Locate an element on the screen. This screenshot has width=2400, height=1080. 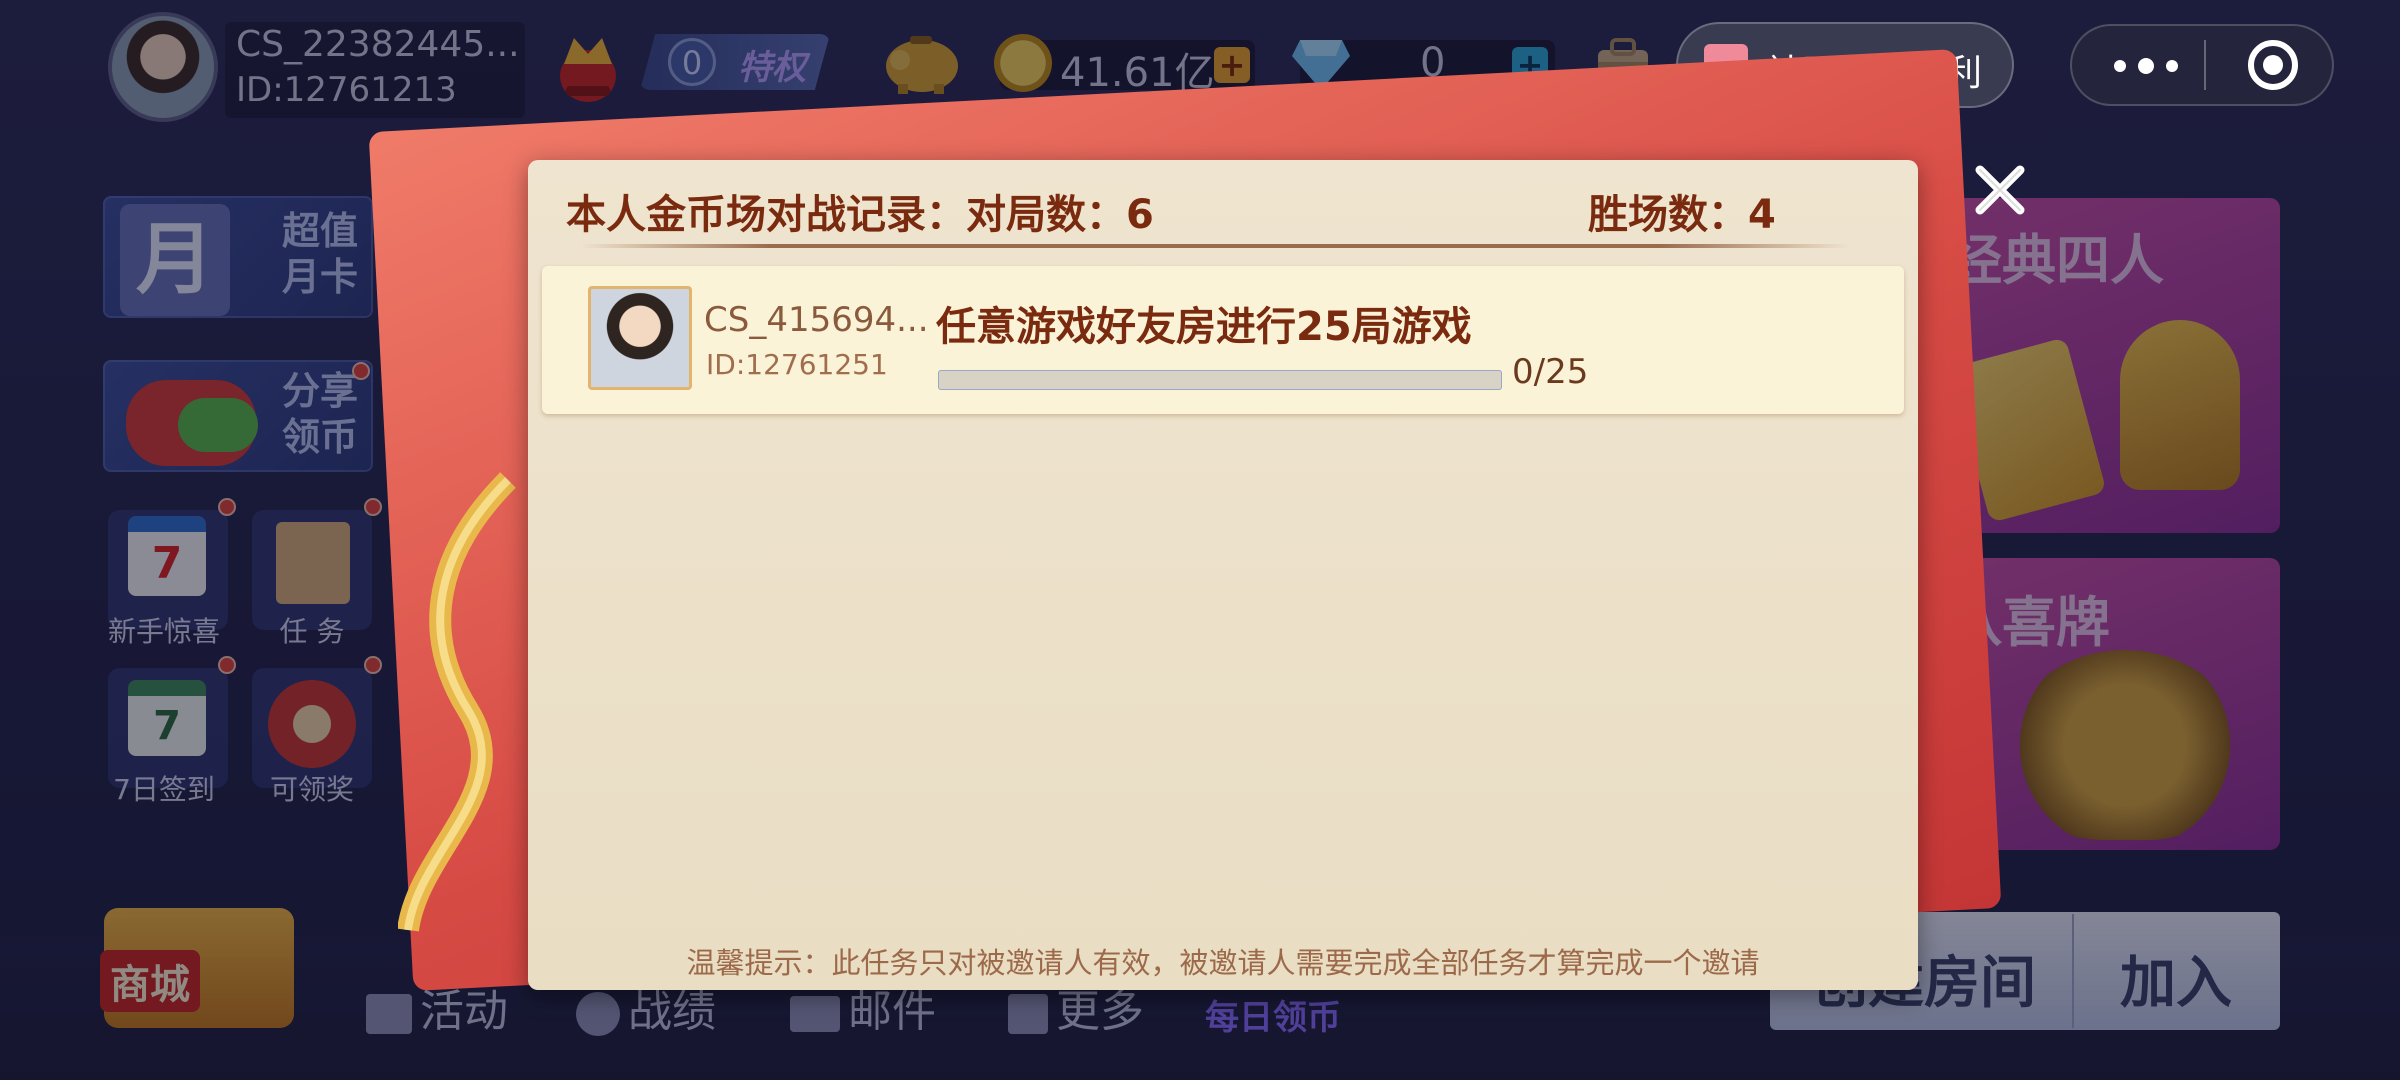
win-count: 胜场数：4 is located at coordinates (1682, 215).